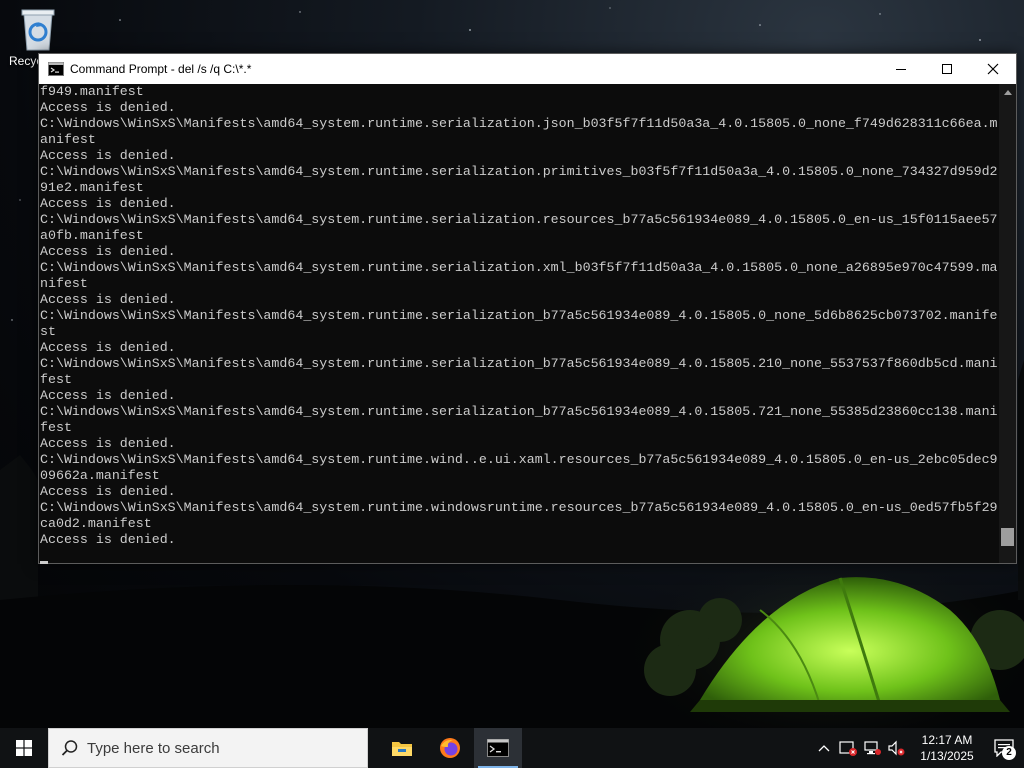 This screenshot has height=768, width=1024. I want to click on window-controls, so click(947, 69).